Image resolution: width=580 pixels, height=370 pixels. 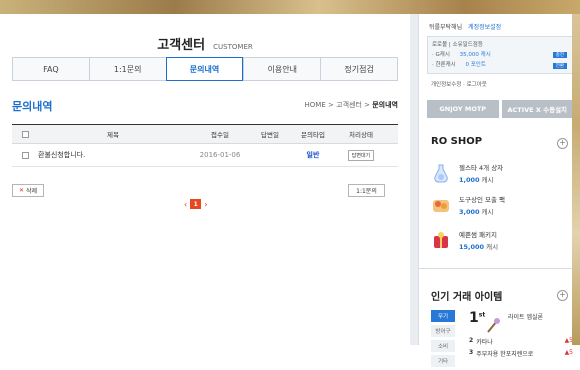 I want to click on util-links: 개인정보수정 · 로그아웃, so click(x=459, y=84).